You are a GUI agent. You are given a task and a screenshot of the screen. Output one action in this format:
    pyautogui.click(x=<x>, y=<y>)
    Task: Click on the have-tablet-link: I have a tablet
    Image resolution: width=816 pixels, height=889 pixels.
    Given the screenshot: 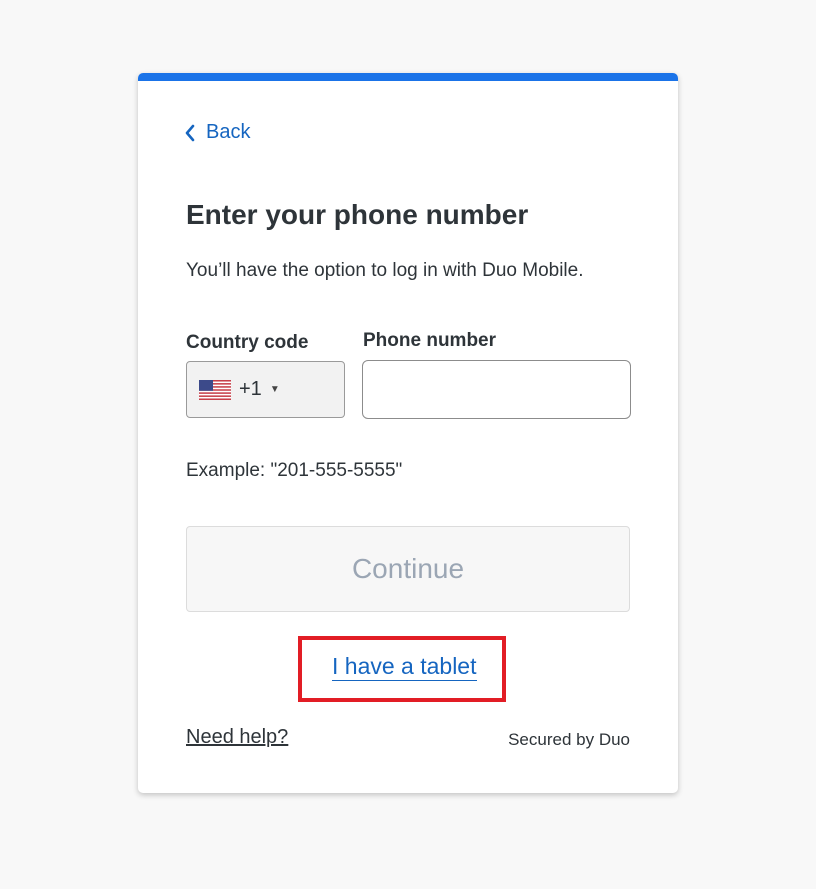 What is the action you would take?
    pyautogui.click(x=404, y=666)
    